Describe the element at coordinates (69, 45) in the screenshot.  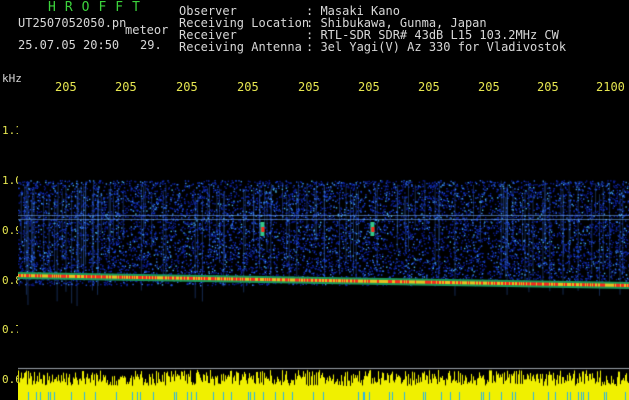
I see `timestamp: 25.07.05 20:50` at that location.